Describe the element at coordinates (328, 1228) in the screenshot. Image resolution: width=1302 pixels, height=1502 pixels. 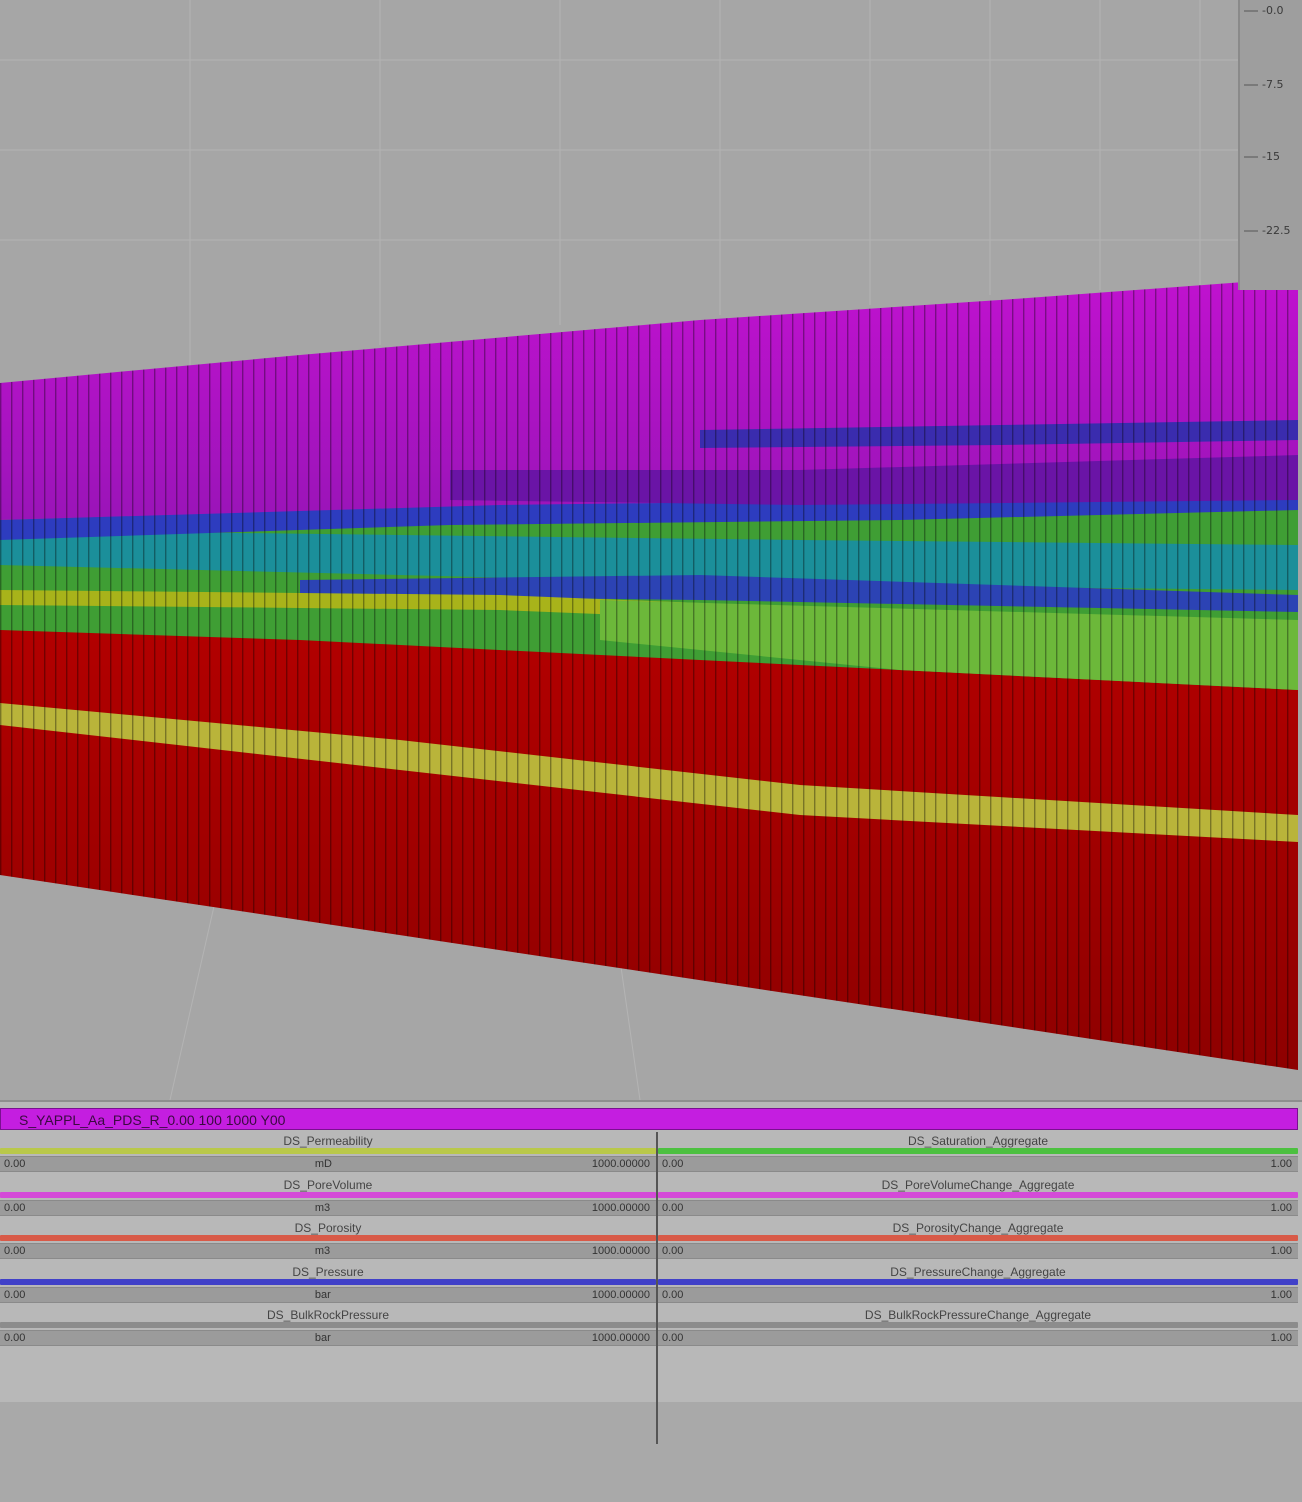
I see `property-name: DS_Porosity` at that location.